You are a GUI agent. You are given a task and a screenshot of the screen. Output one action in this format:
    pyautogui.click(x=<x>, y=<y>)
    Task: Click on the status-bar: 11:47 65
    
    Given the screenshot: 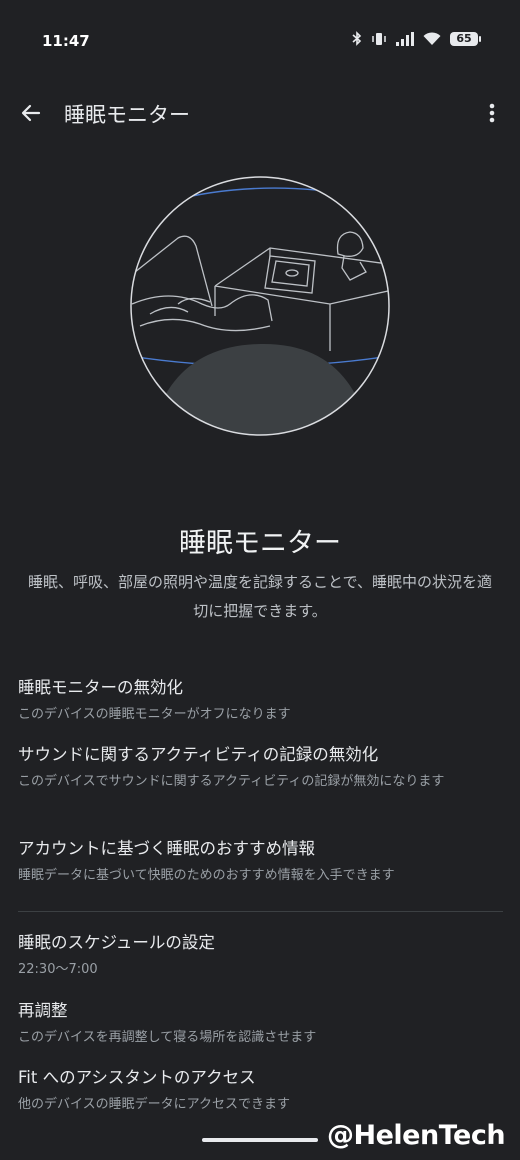 What is the action you would take?
    pyautogui.click(x=260, y=42)
    